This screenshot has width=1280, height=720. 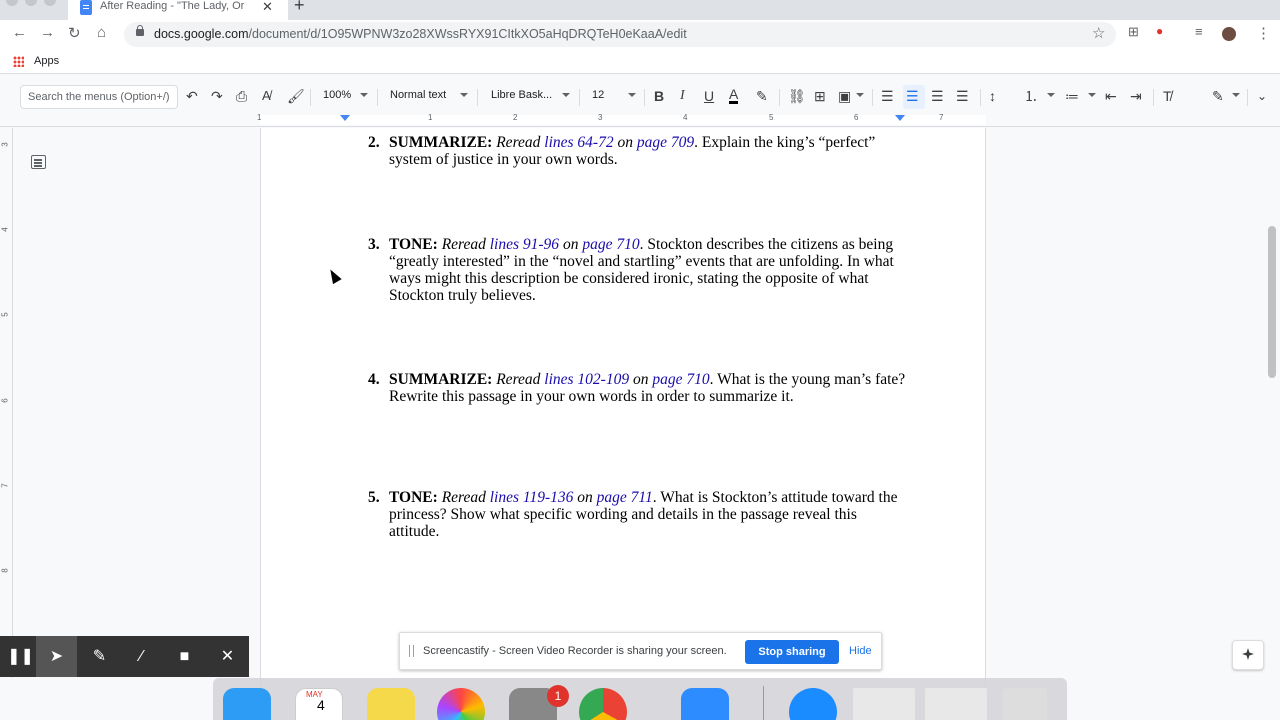 I want to click on forward-arrow-icon: →, so click(x=47, y=32).